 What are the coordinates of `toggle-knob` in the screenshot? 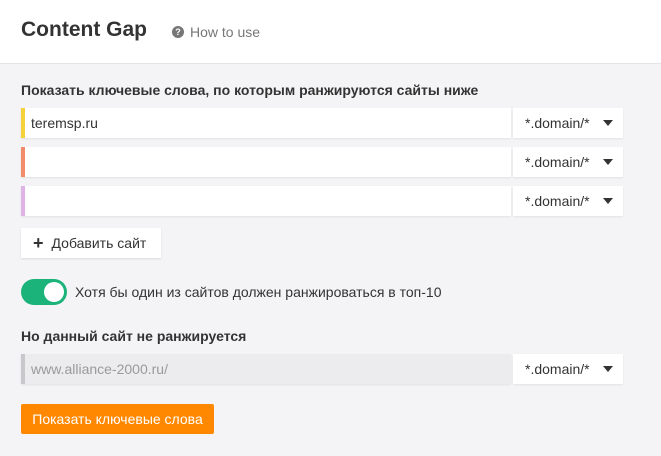 It's located at (54, 292).